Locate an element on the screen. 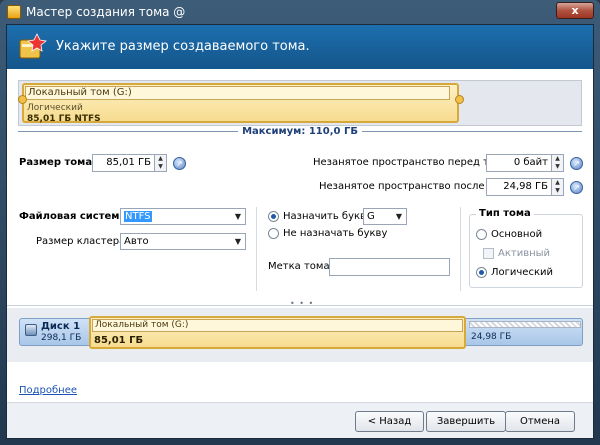 Image resolution: width=600 pixels, height=445 pixels. wizard-footer: < Назад Завершить Отмена is located at coordinates (300, 420).